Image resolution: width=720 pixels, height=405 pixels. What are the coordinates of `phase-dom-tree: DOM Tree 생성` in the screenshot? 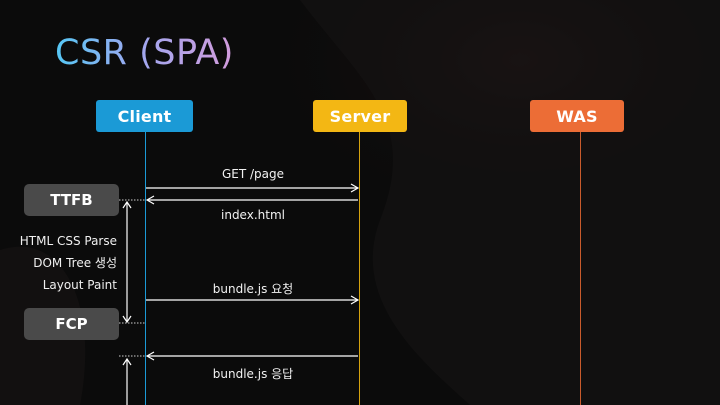 It's located at (75, 263).